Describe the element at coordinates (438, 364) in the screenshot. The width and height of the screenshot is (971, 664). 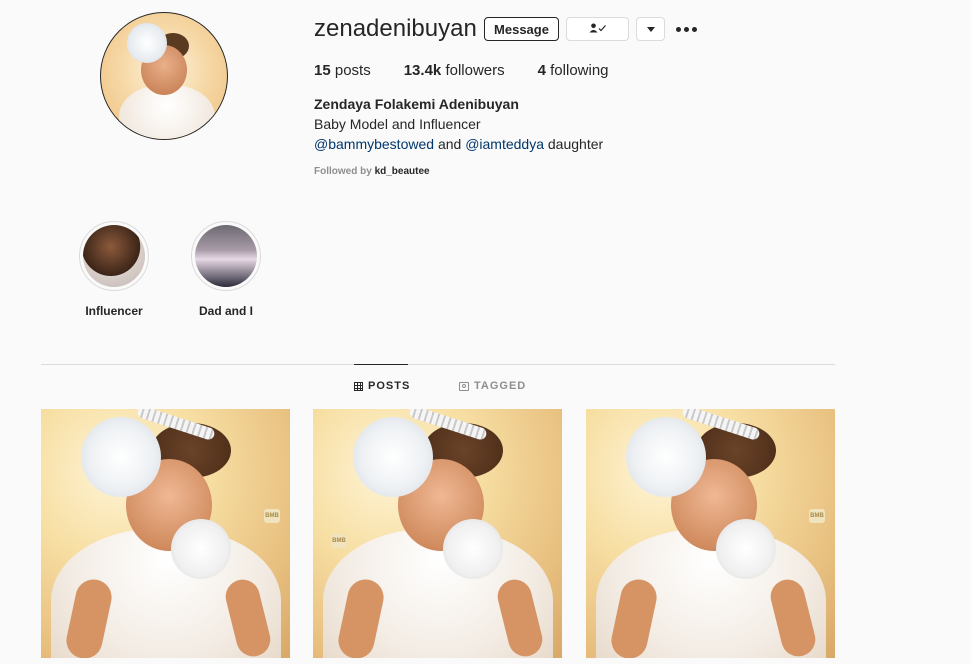
I see `tabs-divider` at that location.